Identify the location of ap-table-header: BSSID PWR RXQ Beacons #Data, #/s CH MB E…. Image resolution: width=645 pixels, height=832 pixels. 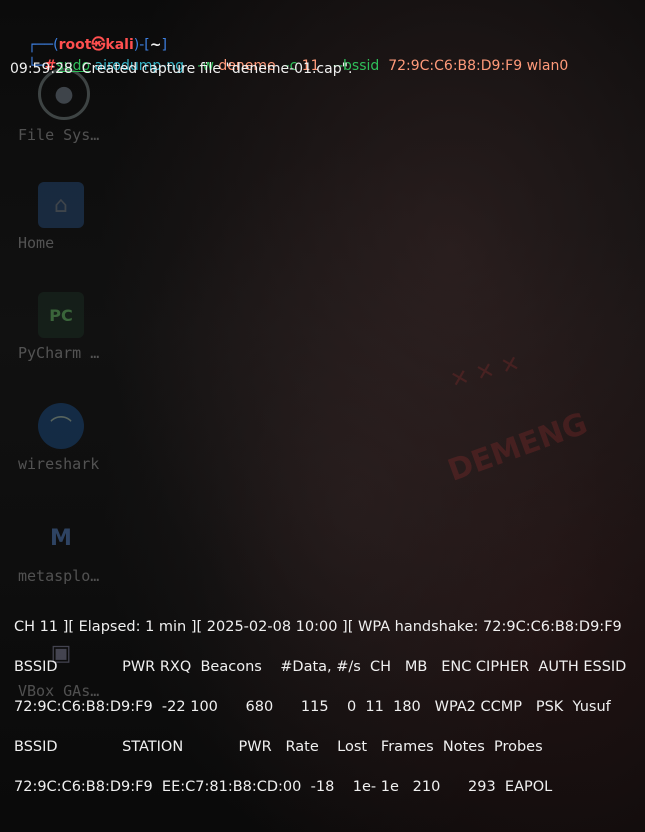
(320, 667).